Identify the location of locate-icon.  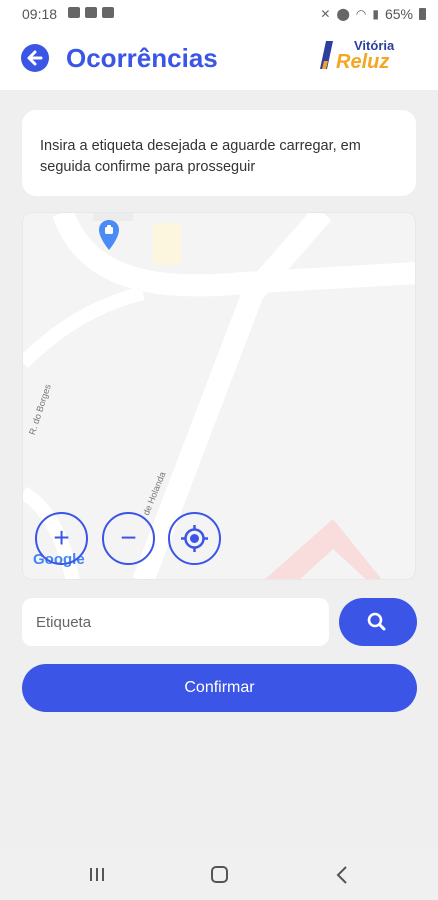
(194, 538).